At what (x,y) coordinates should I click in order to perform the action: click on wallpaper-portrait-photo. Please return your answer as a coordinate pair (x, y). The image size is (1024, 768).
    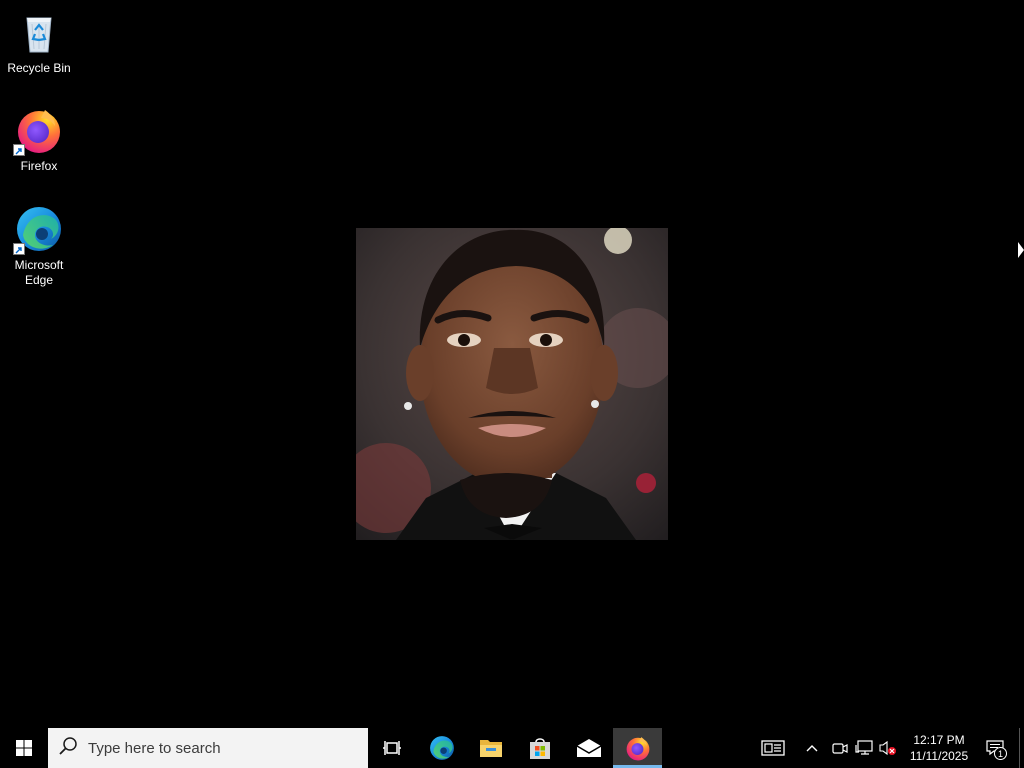
    Looking at the image, I should click on (512, 384).